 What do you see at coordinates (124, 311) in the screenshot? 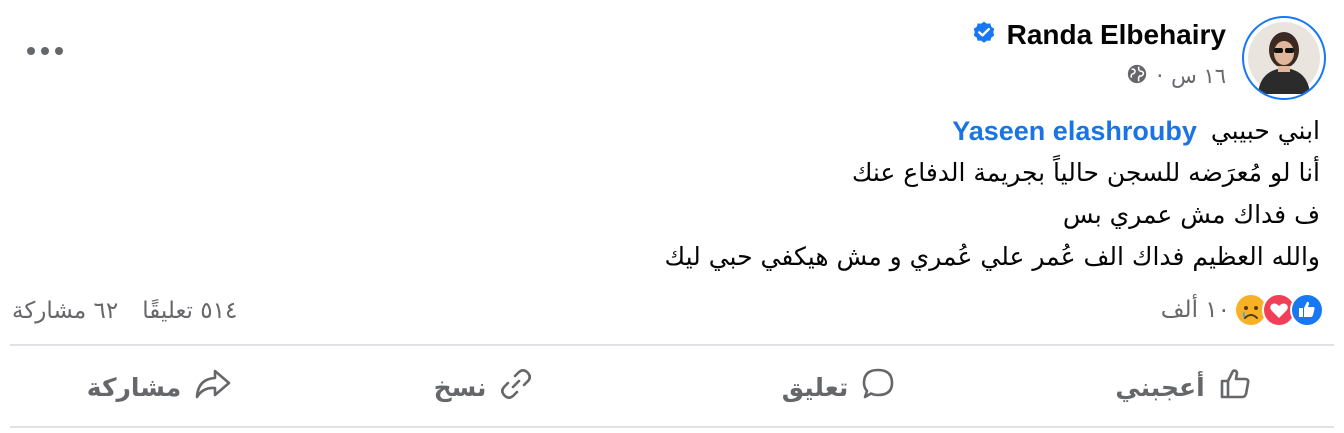
I see `engagement-counts: ٥١٤ تعليقًا ٦٢ مشاركة` at bounding box center [124, 311].